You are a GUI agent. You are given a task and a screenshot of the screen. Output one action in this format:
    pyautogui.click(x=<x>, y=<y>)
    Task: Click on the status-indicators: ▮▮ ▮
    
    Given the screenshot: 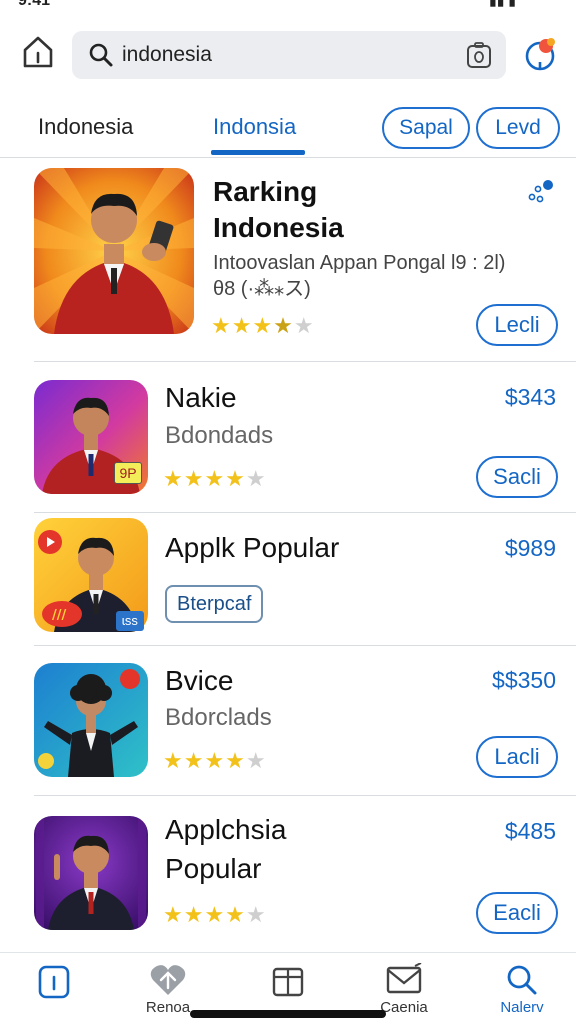 What is the action you would take?
    pyautogui.click(x=502, y=4)
    